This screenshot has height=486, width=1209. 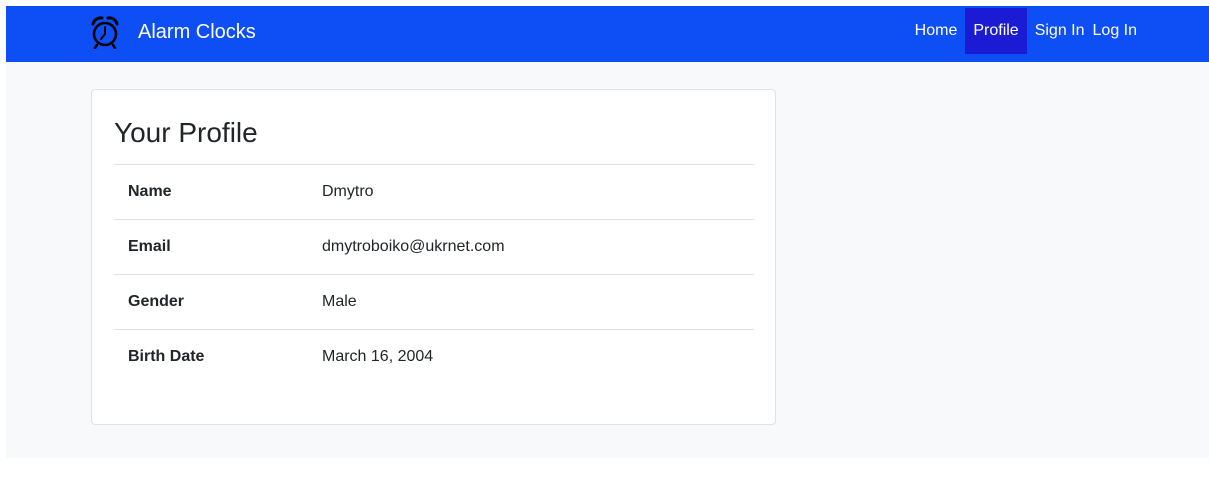 I want to click on row-value: Dmytro, so click(x=348, y=191).